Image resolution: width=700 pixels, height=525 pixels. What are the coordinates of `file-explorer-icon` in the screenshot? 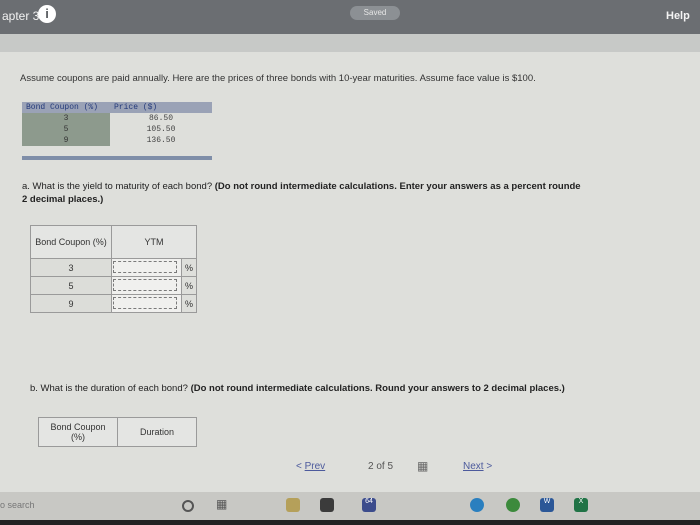 It's located at (293, 505).